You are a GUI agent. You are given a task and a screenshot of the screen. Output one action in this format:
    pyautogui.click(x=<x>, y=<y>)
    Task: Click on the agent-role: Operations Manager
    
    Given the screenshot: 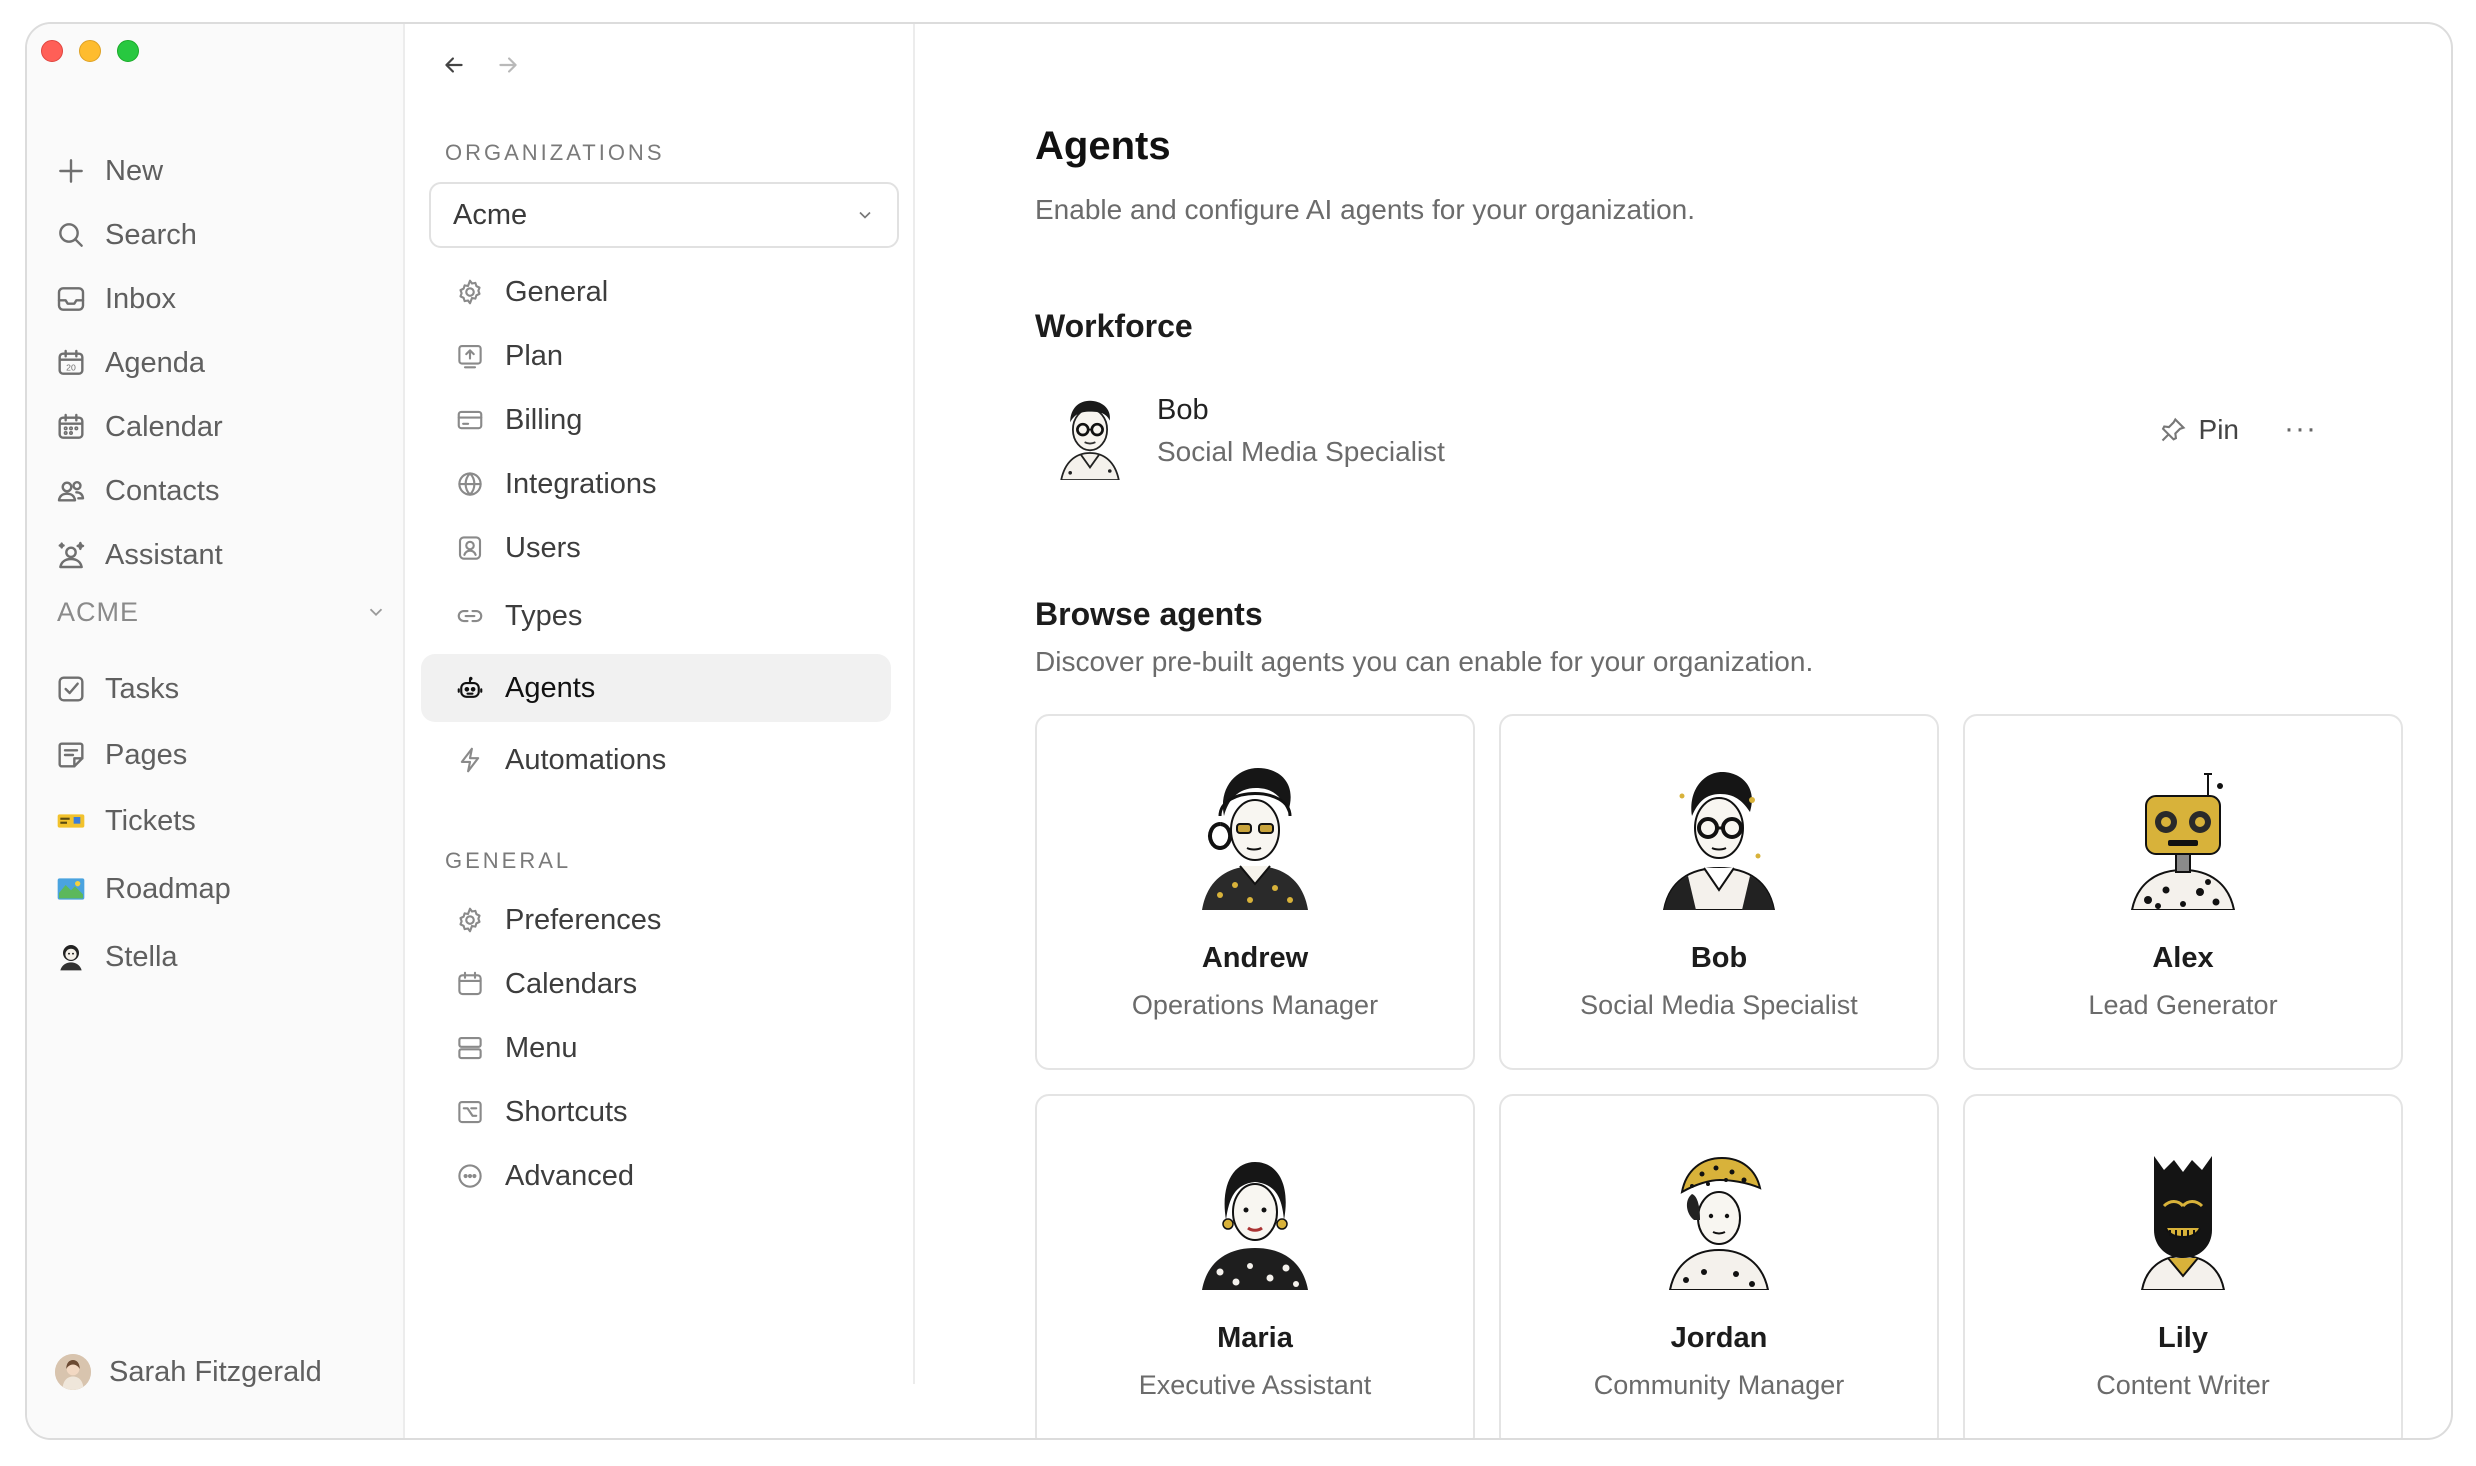 What is the action you would take?
    pyautogui.click(x=1255, y=1005)
    